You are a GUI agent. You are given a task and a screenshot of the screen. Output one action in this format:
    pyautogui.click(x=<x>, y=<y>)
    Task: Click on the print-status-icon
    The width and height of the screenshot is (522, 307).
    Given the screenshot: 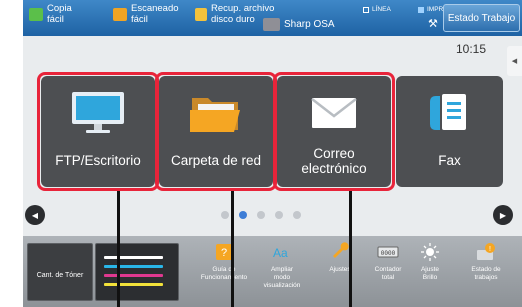 What is the action you would take?
    pyautogui.click(x=421, y=9)
    